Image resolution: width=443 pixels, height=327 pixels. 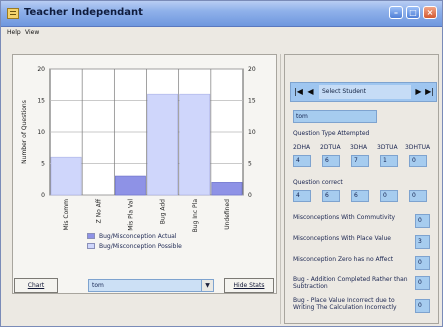 I want to click on chevron-down-icon: ▼, so click(x=207, y=285).